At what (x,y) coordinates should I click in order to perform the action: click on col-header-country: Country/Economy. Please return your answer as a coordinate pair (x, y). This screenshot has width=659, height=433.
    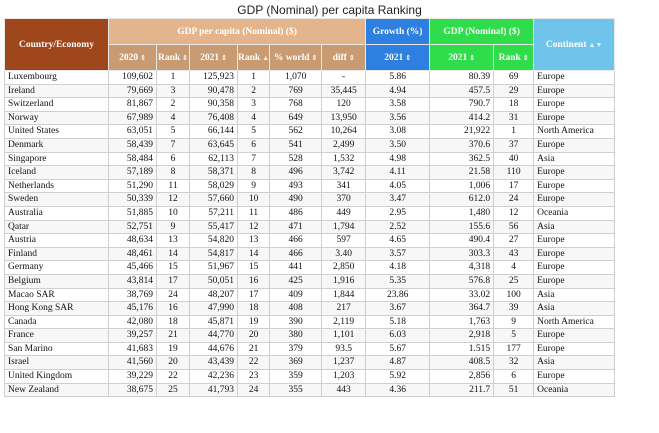
    Looking at the image, I should click on (56, 44).